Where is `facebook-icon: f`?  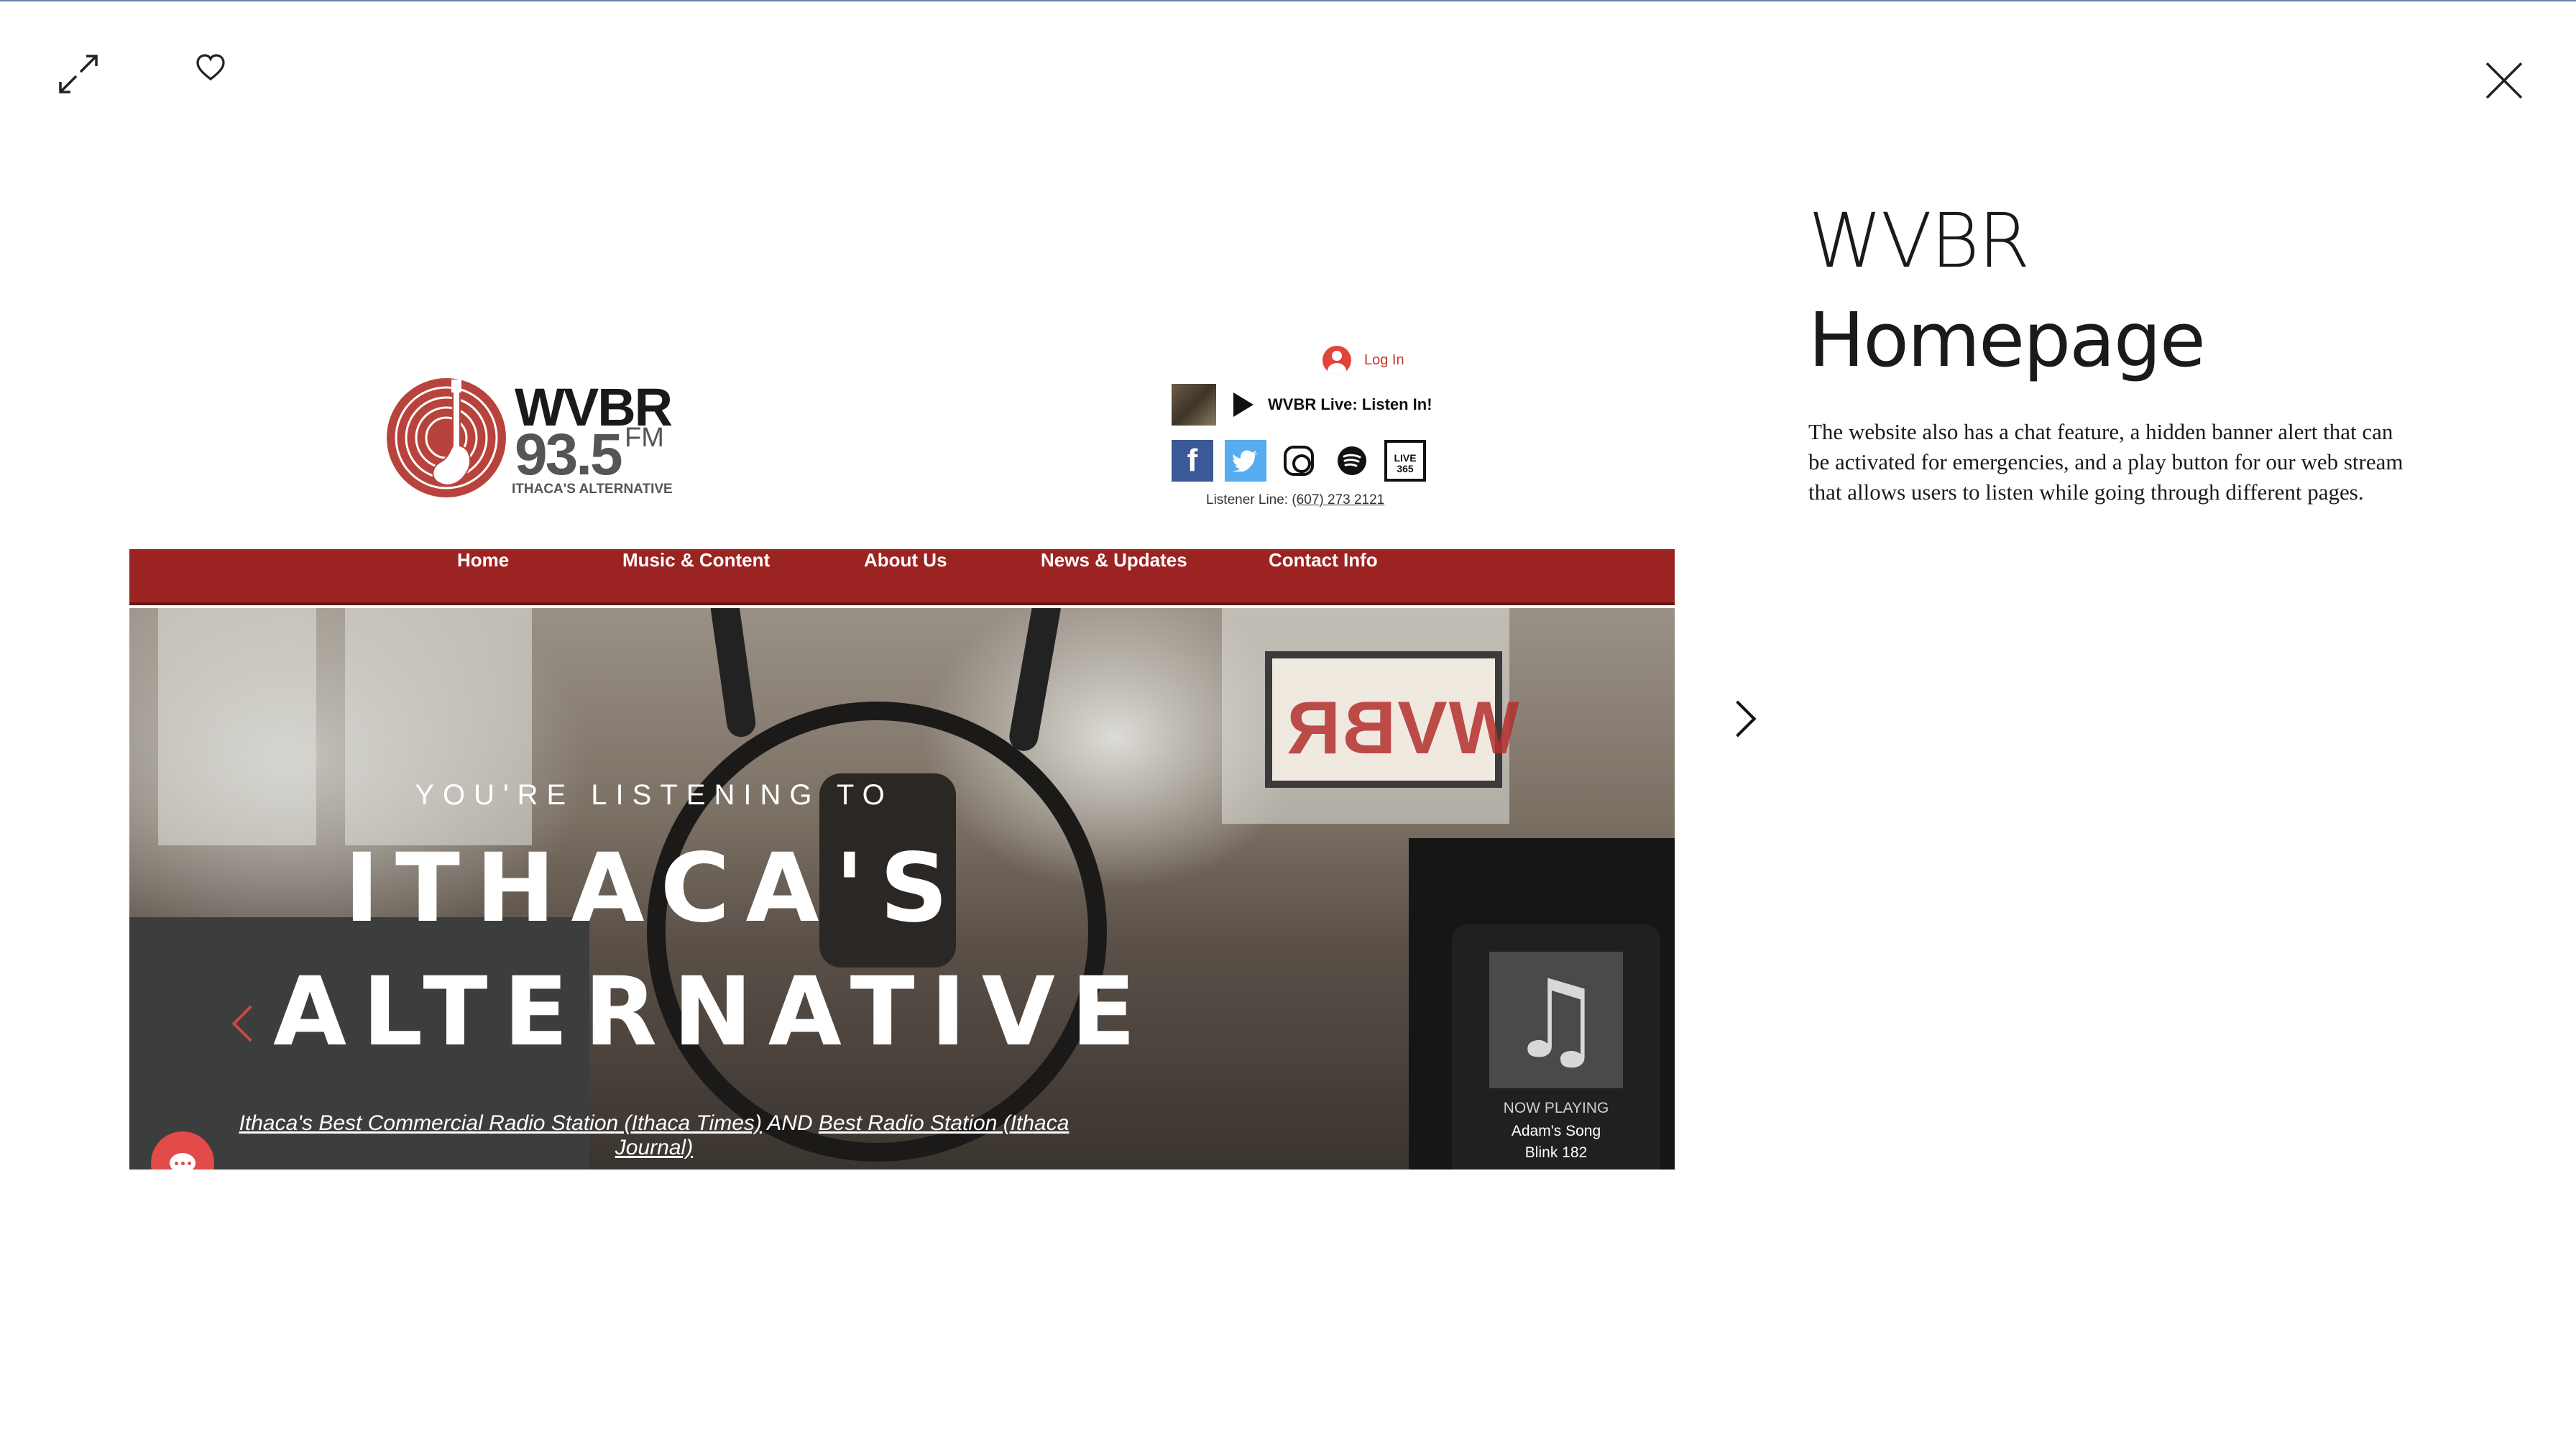 facebook-icon: f is located at coordinates (1192, 461).